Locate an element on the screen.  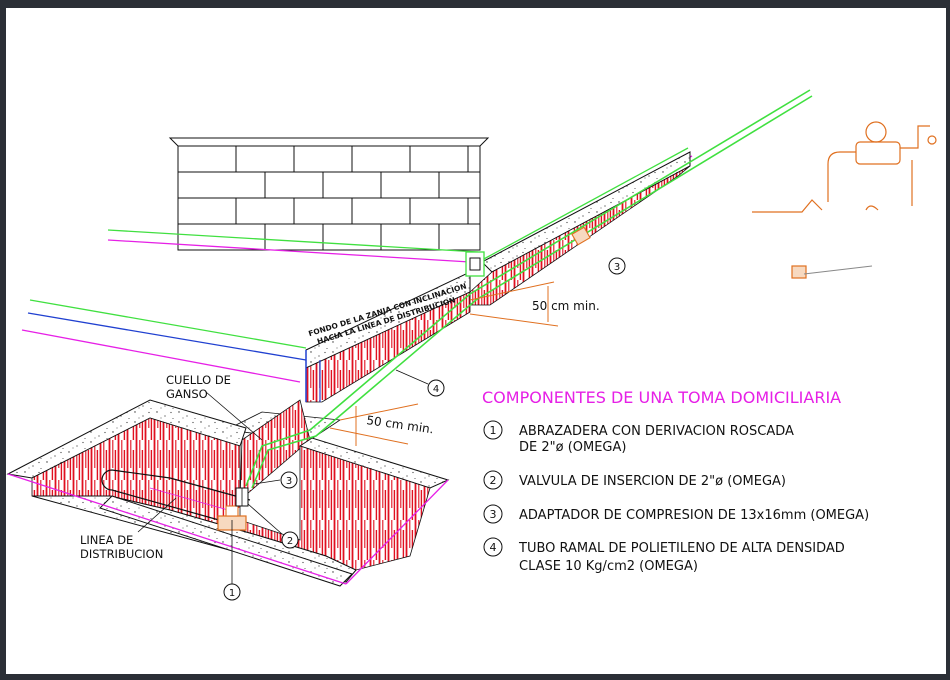
legend-heading: COMPONENTES DE UNA TOMA DOMICILIARIA is located at coordinates (661, 397).